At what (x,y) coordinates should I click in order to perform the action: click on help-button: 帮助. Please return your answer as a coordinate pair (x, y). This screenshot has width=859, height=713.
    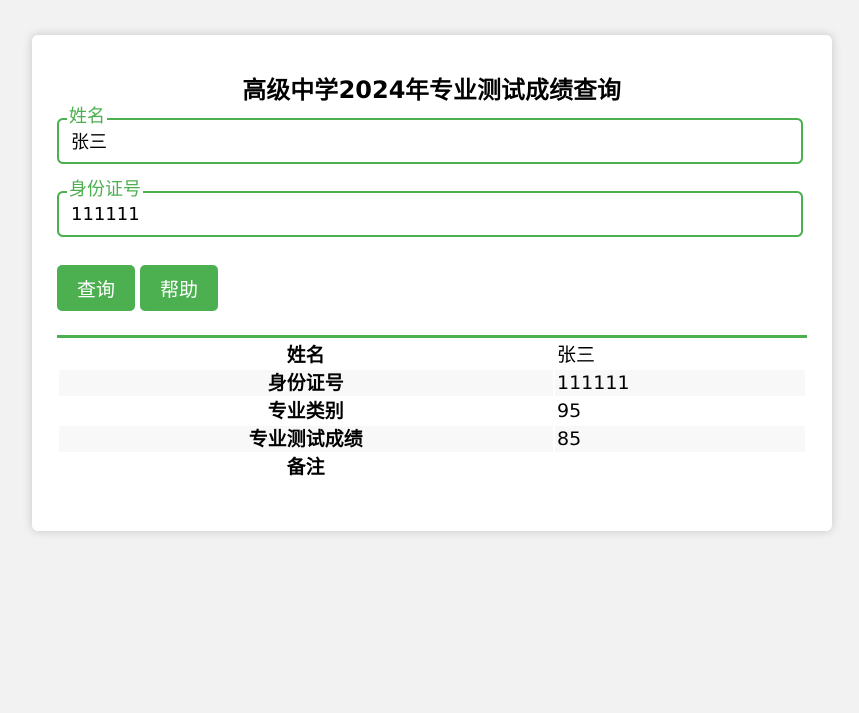
    Looking at the image, I should click on (179, 288).